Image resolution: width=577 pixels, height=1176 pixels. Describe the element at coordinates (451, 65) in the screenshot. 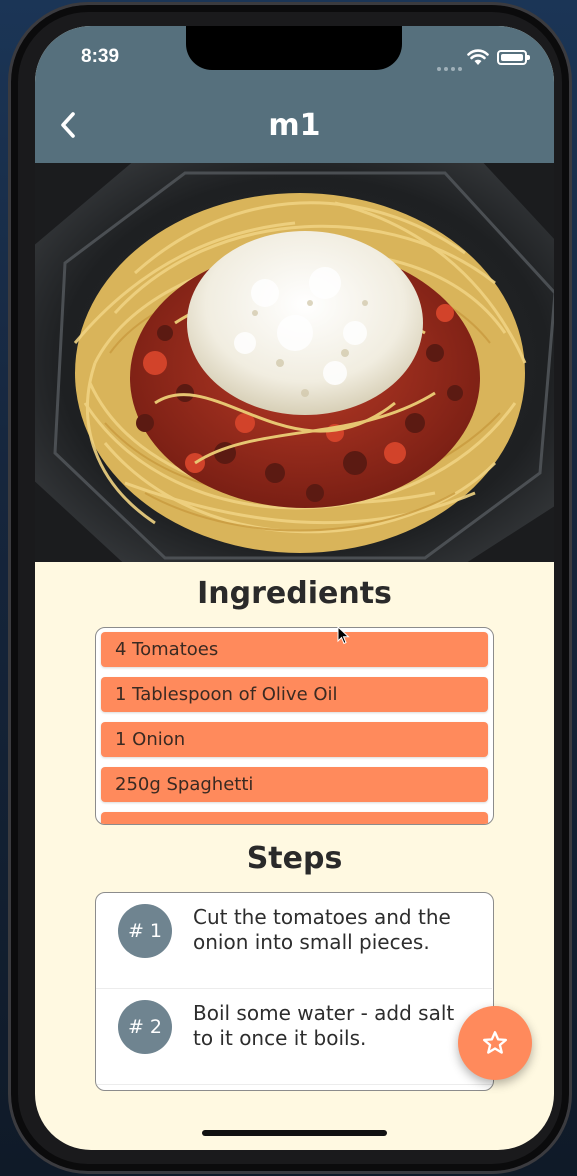

I see `cellular-signal-icon` at that location.